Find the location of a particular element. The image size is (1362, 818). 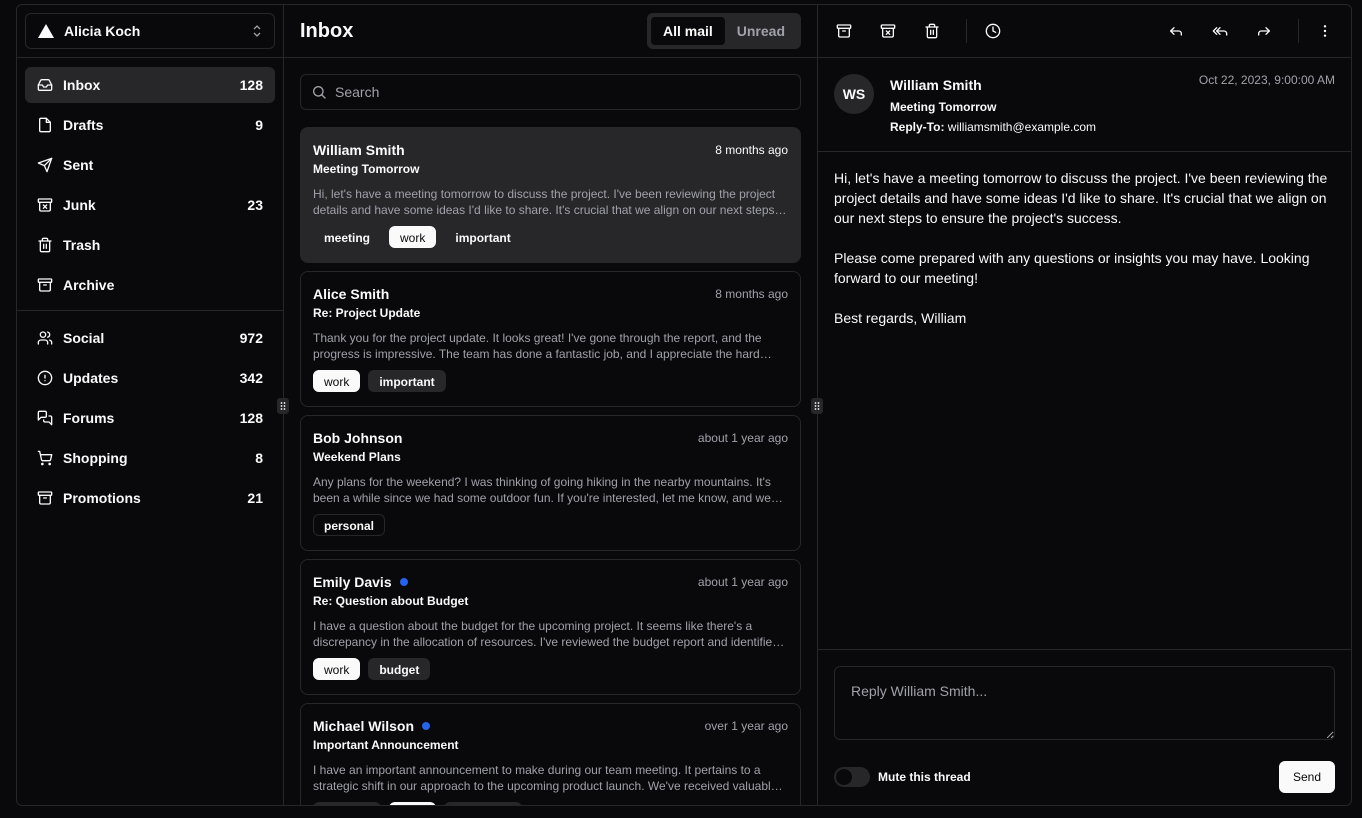

reply-textarea is located at coordinates (1084, 703).